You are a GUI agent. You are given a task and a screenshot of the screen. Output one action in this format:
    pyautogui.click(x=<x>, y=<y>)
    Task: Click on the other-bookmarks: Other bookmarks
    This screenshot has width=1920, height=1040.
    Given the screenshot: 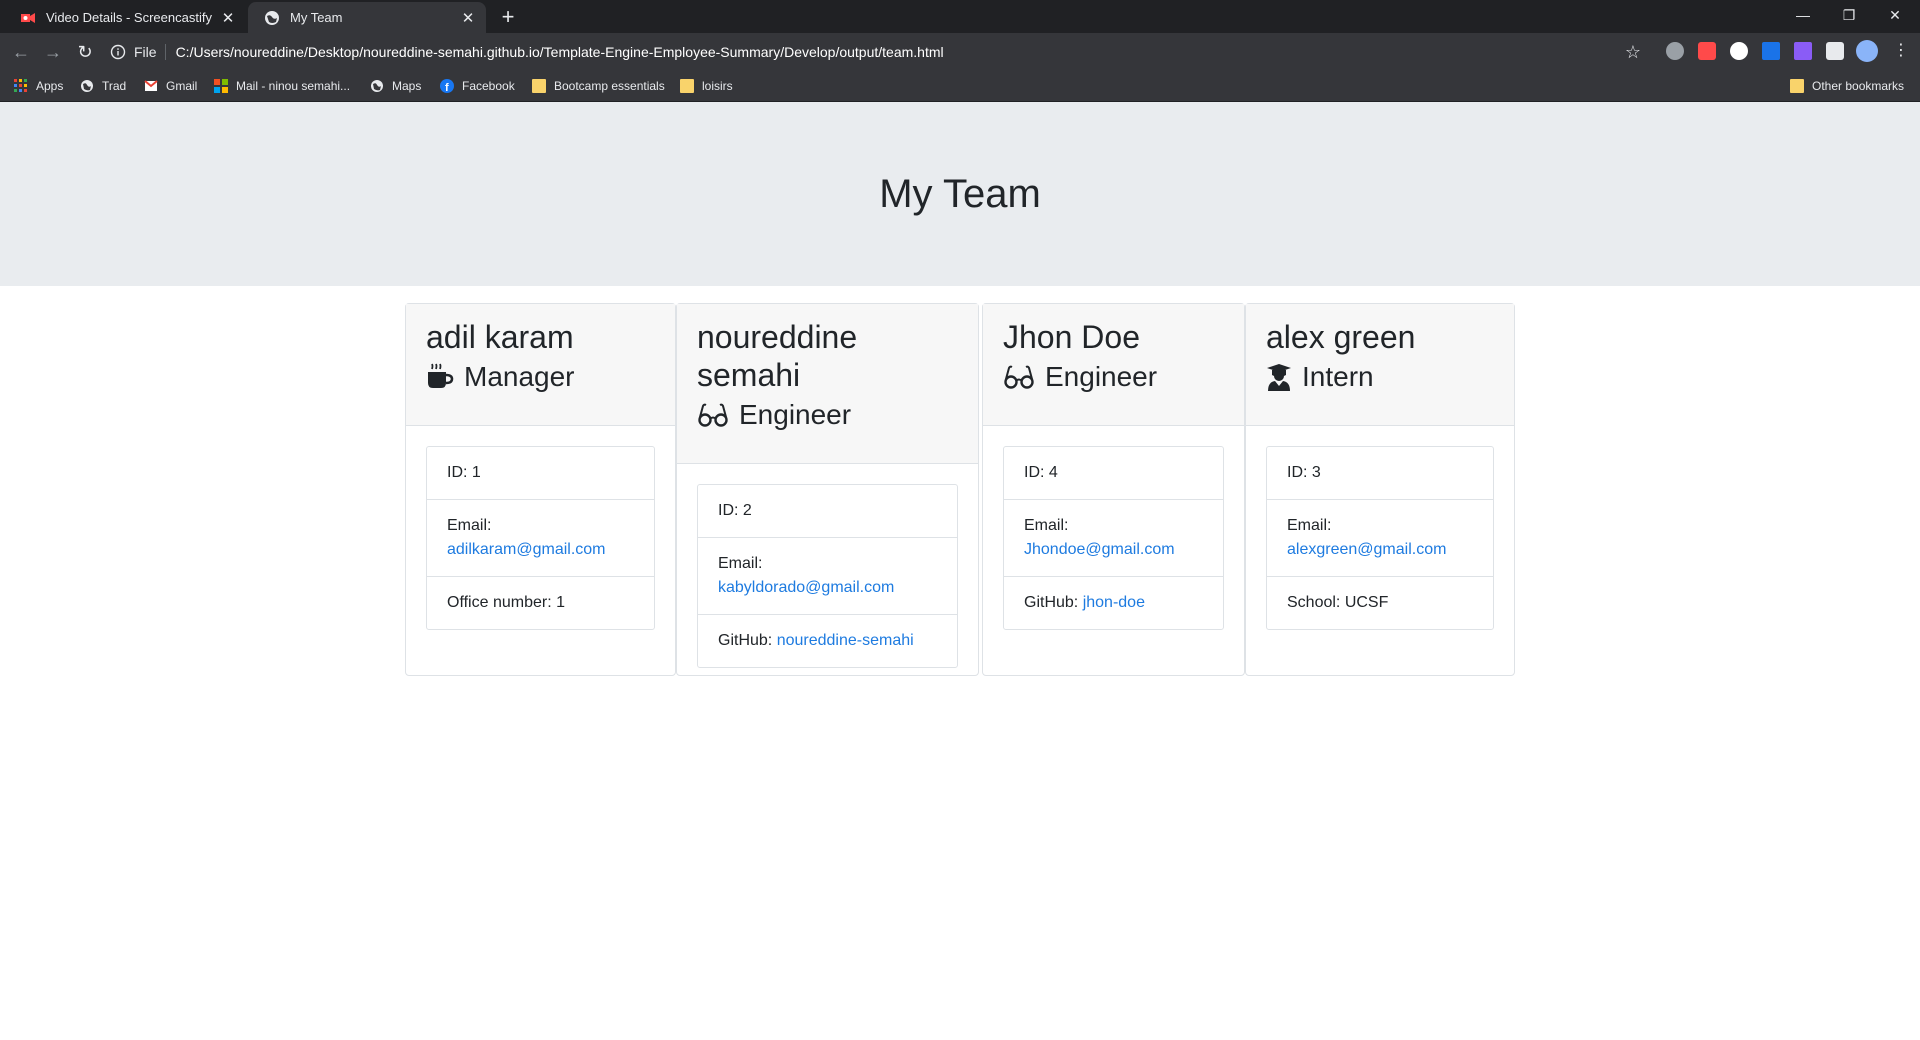 What is the action you would take?
    pyautogui.click(x=1847, y=86)
    